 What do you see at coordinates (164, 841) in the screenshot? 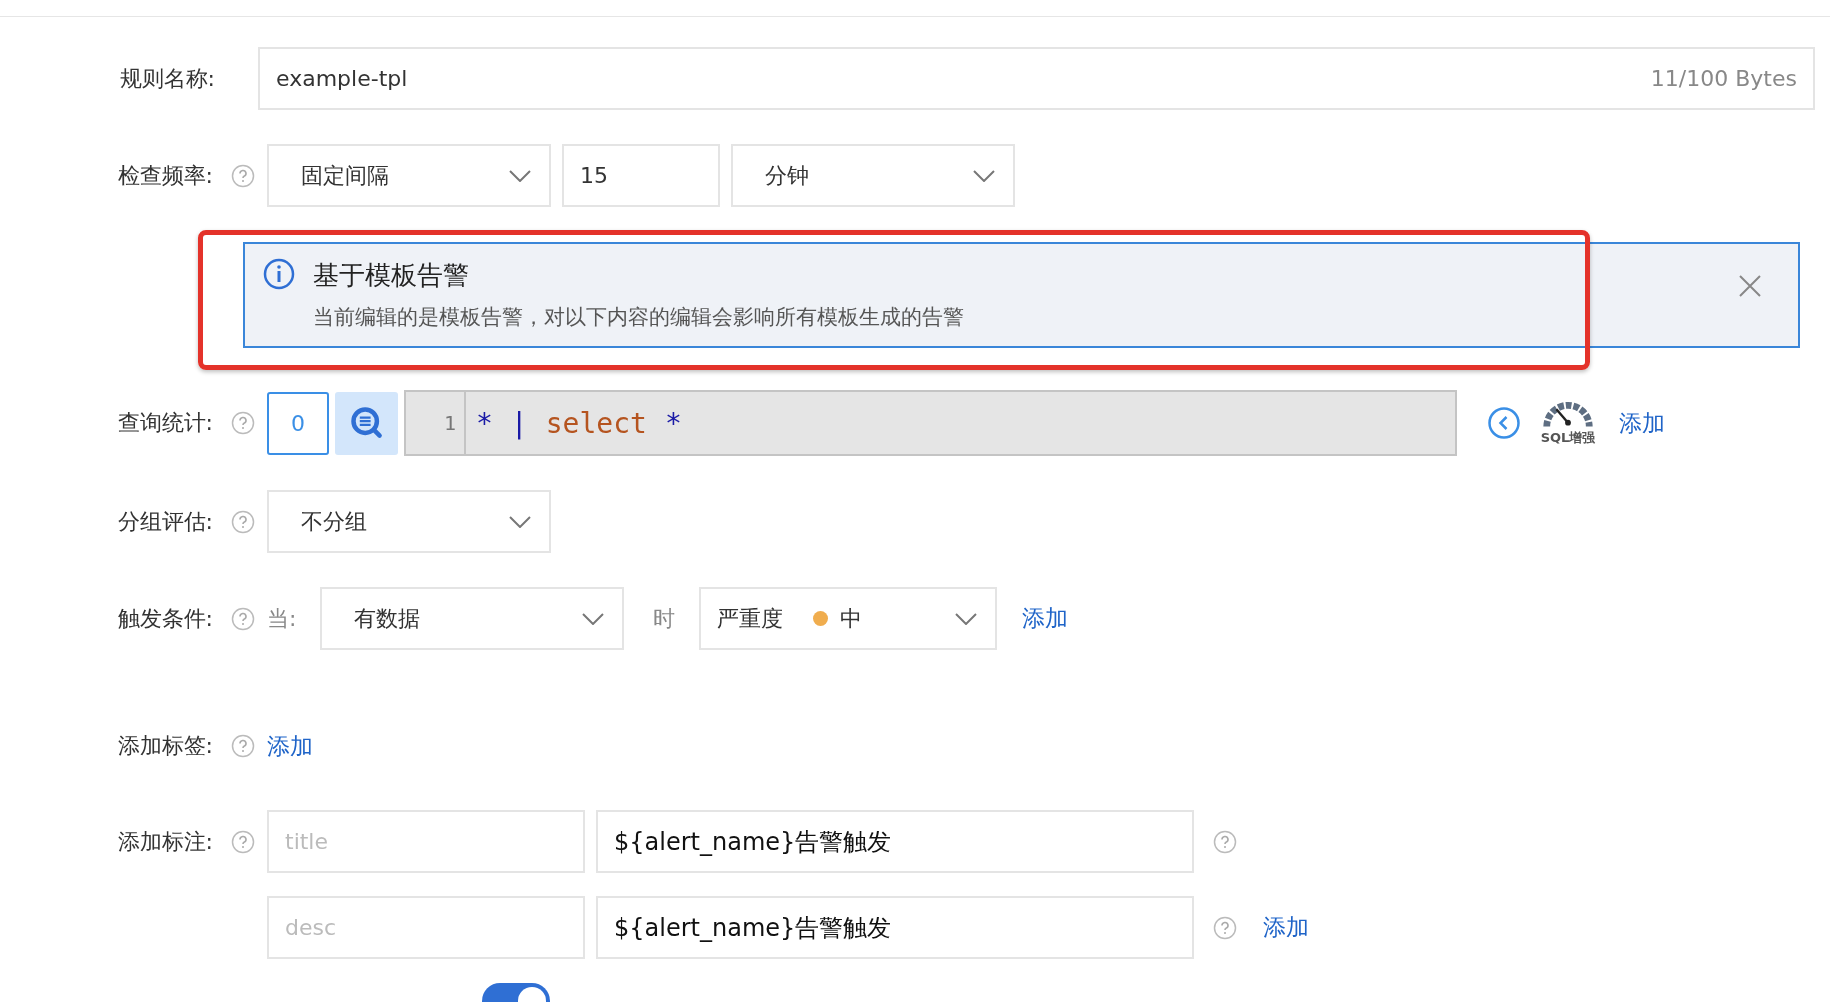
I see `field-label: 添加标注:` at bounding box center [164, 841].